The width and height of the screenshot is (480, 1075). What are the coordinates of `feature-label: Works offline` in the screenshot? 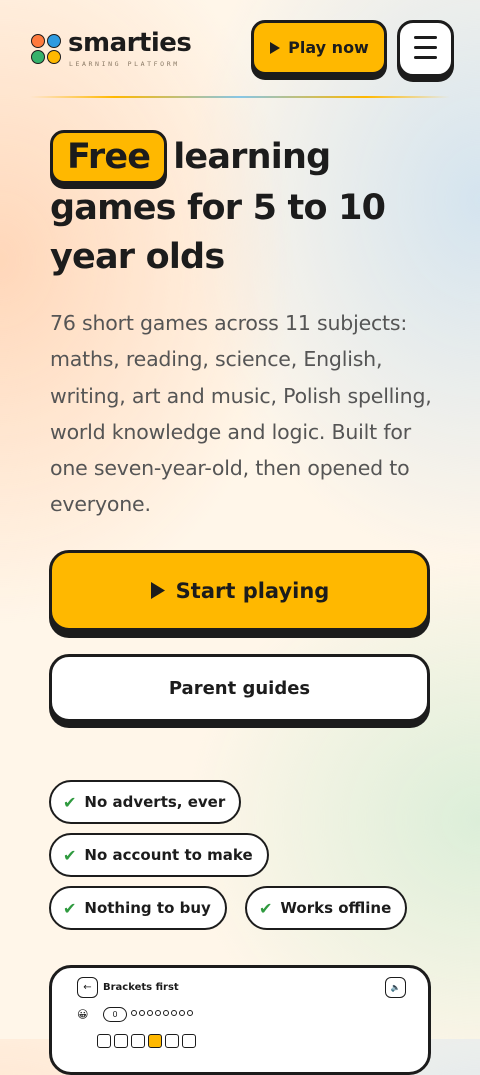 It's located at (336, 908).